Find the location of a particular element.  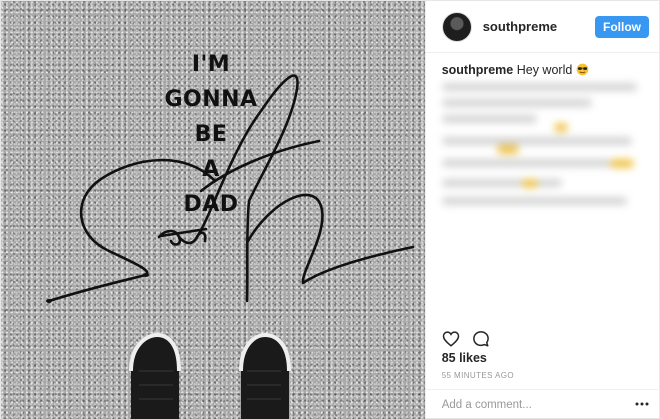

action-bar is located at coordinates (466, 339).